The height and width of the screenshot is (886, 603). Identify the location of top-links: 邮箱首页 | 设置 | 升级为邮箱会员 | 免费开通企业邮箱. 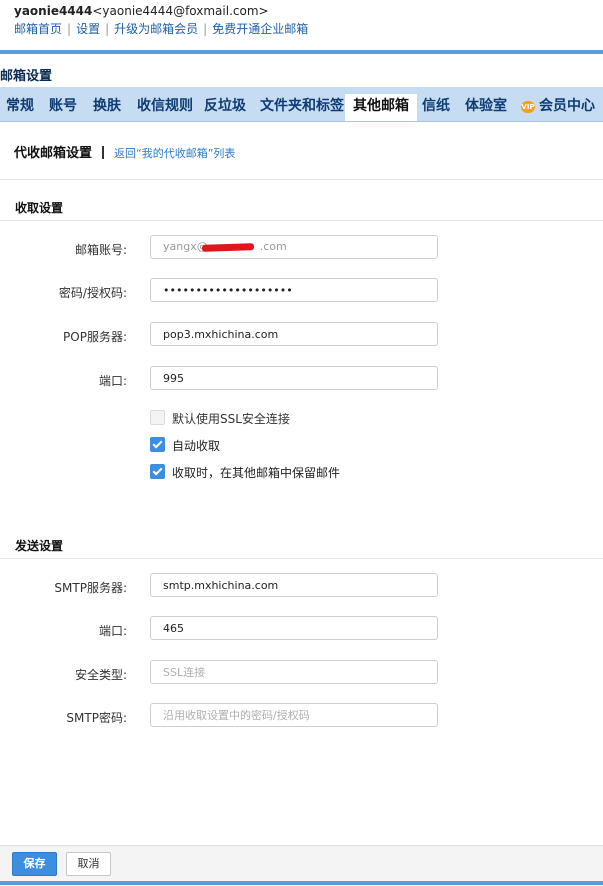
(161, 28).